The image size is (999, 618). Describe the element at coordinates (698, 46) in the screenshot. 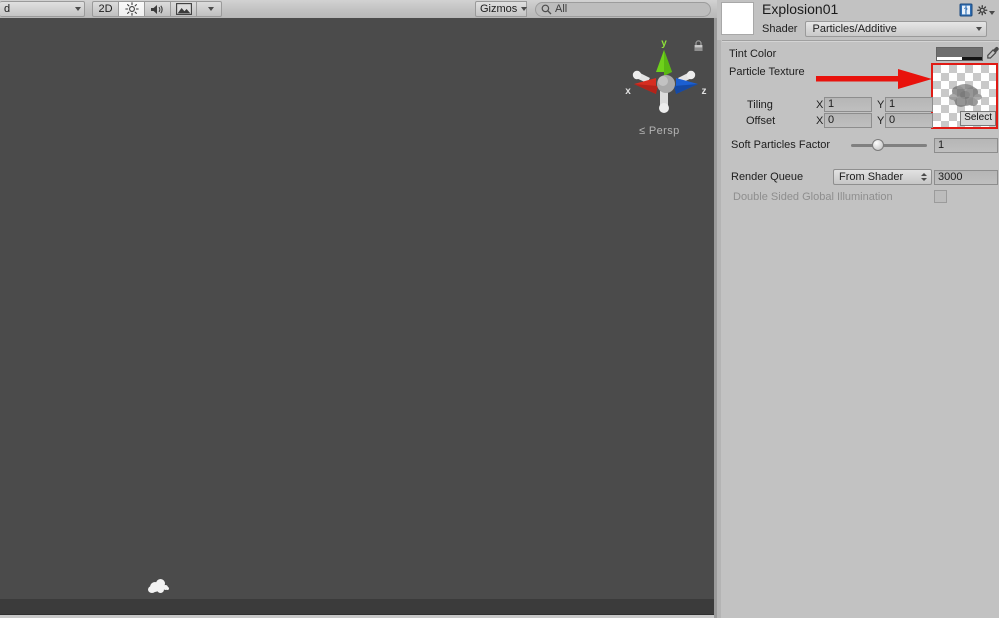

I see `lock-icon` at that location.